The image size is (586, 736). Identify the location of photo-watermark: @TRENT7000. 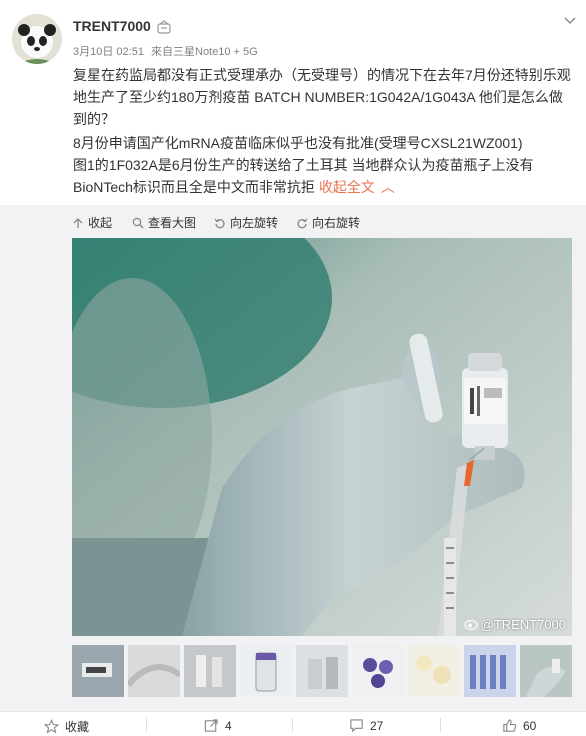
(514, 624).